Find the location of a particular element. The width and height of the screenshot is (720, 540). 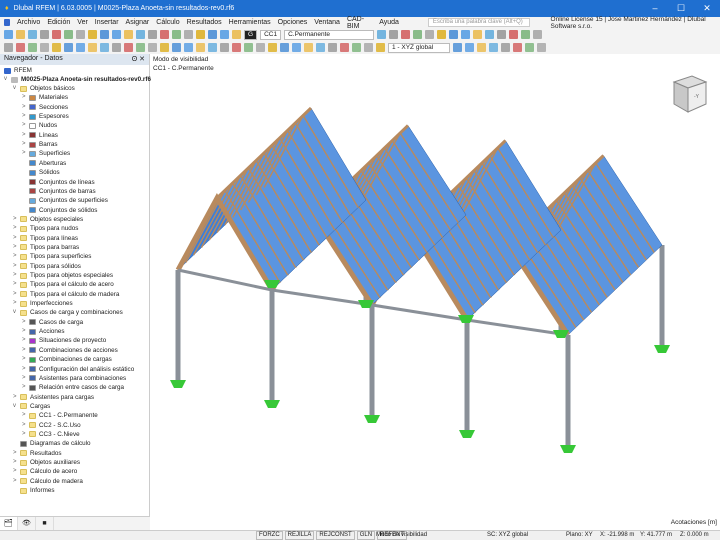

menu-item: Ventana is located at coordinates (327, 22).